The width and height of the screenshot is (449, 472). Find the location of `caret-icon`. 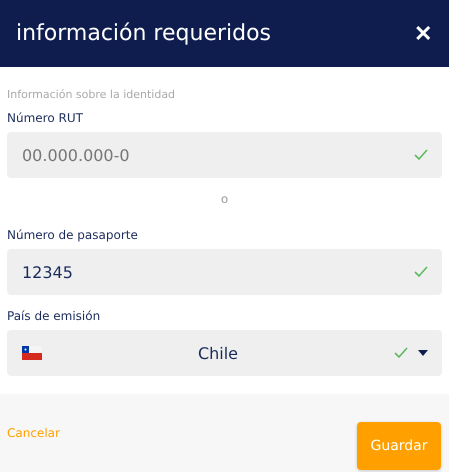

caret-icon is located at coordinates (423, 353).